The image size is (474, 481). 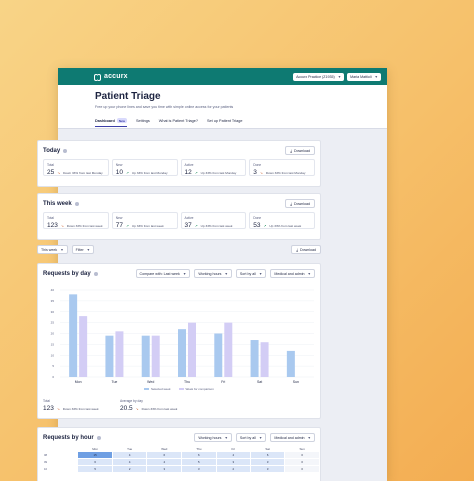 I want to click on stat-label: Average by day, so click(x=131, y=401).